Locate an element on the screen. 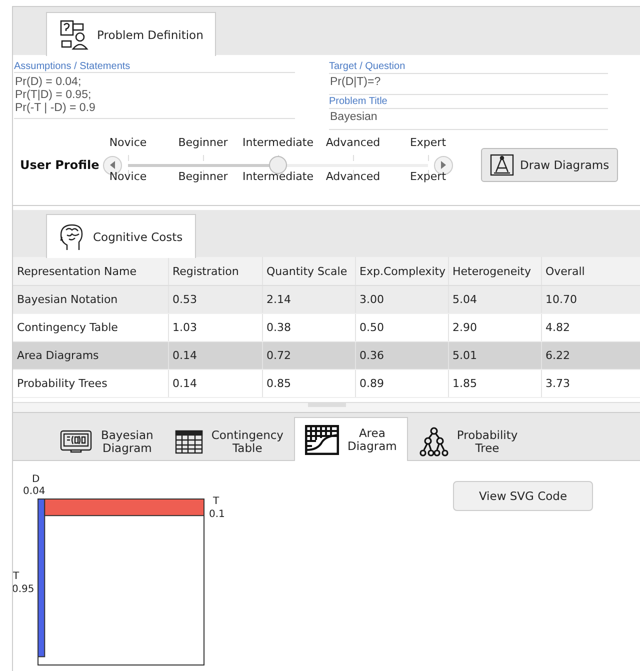  monitor-icon is located at coordinates (76, 441).